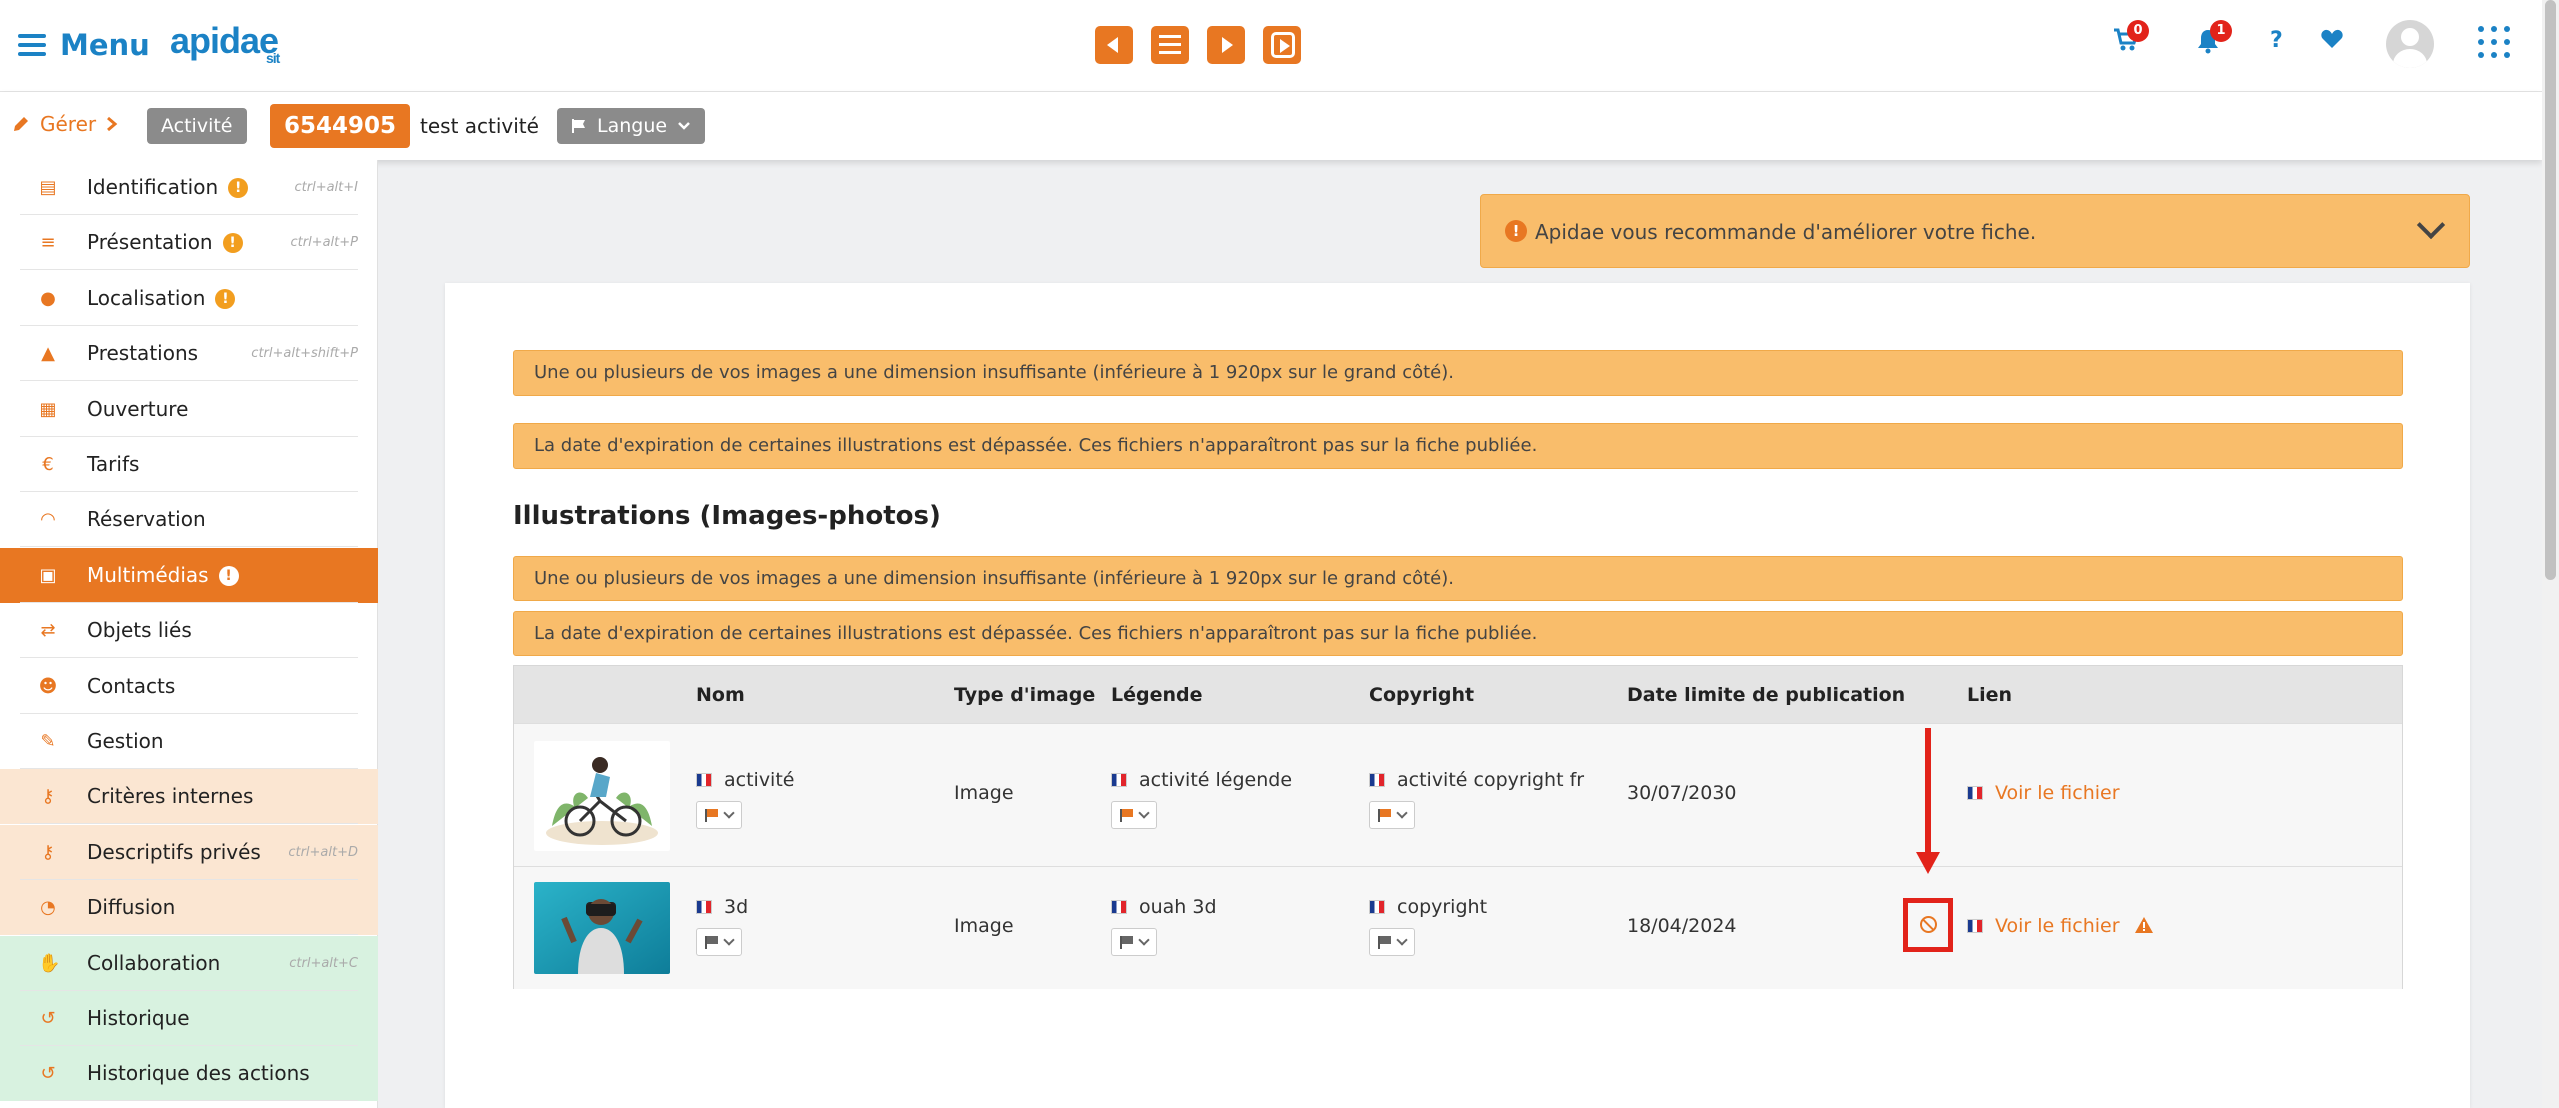  Describe the element at coordinates (112, 124) in the screenshot. I see `chevron-right-icon` at that location.